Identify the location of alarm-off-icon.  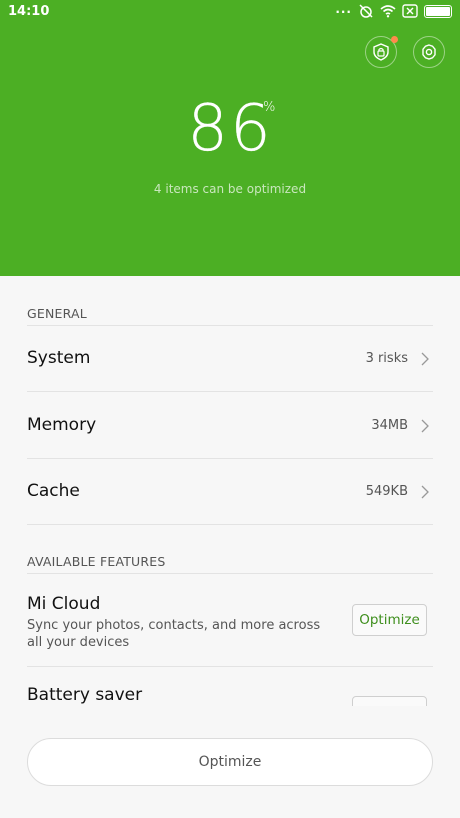
(366, 11).